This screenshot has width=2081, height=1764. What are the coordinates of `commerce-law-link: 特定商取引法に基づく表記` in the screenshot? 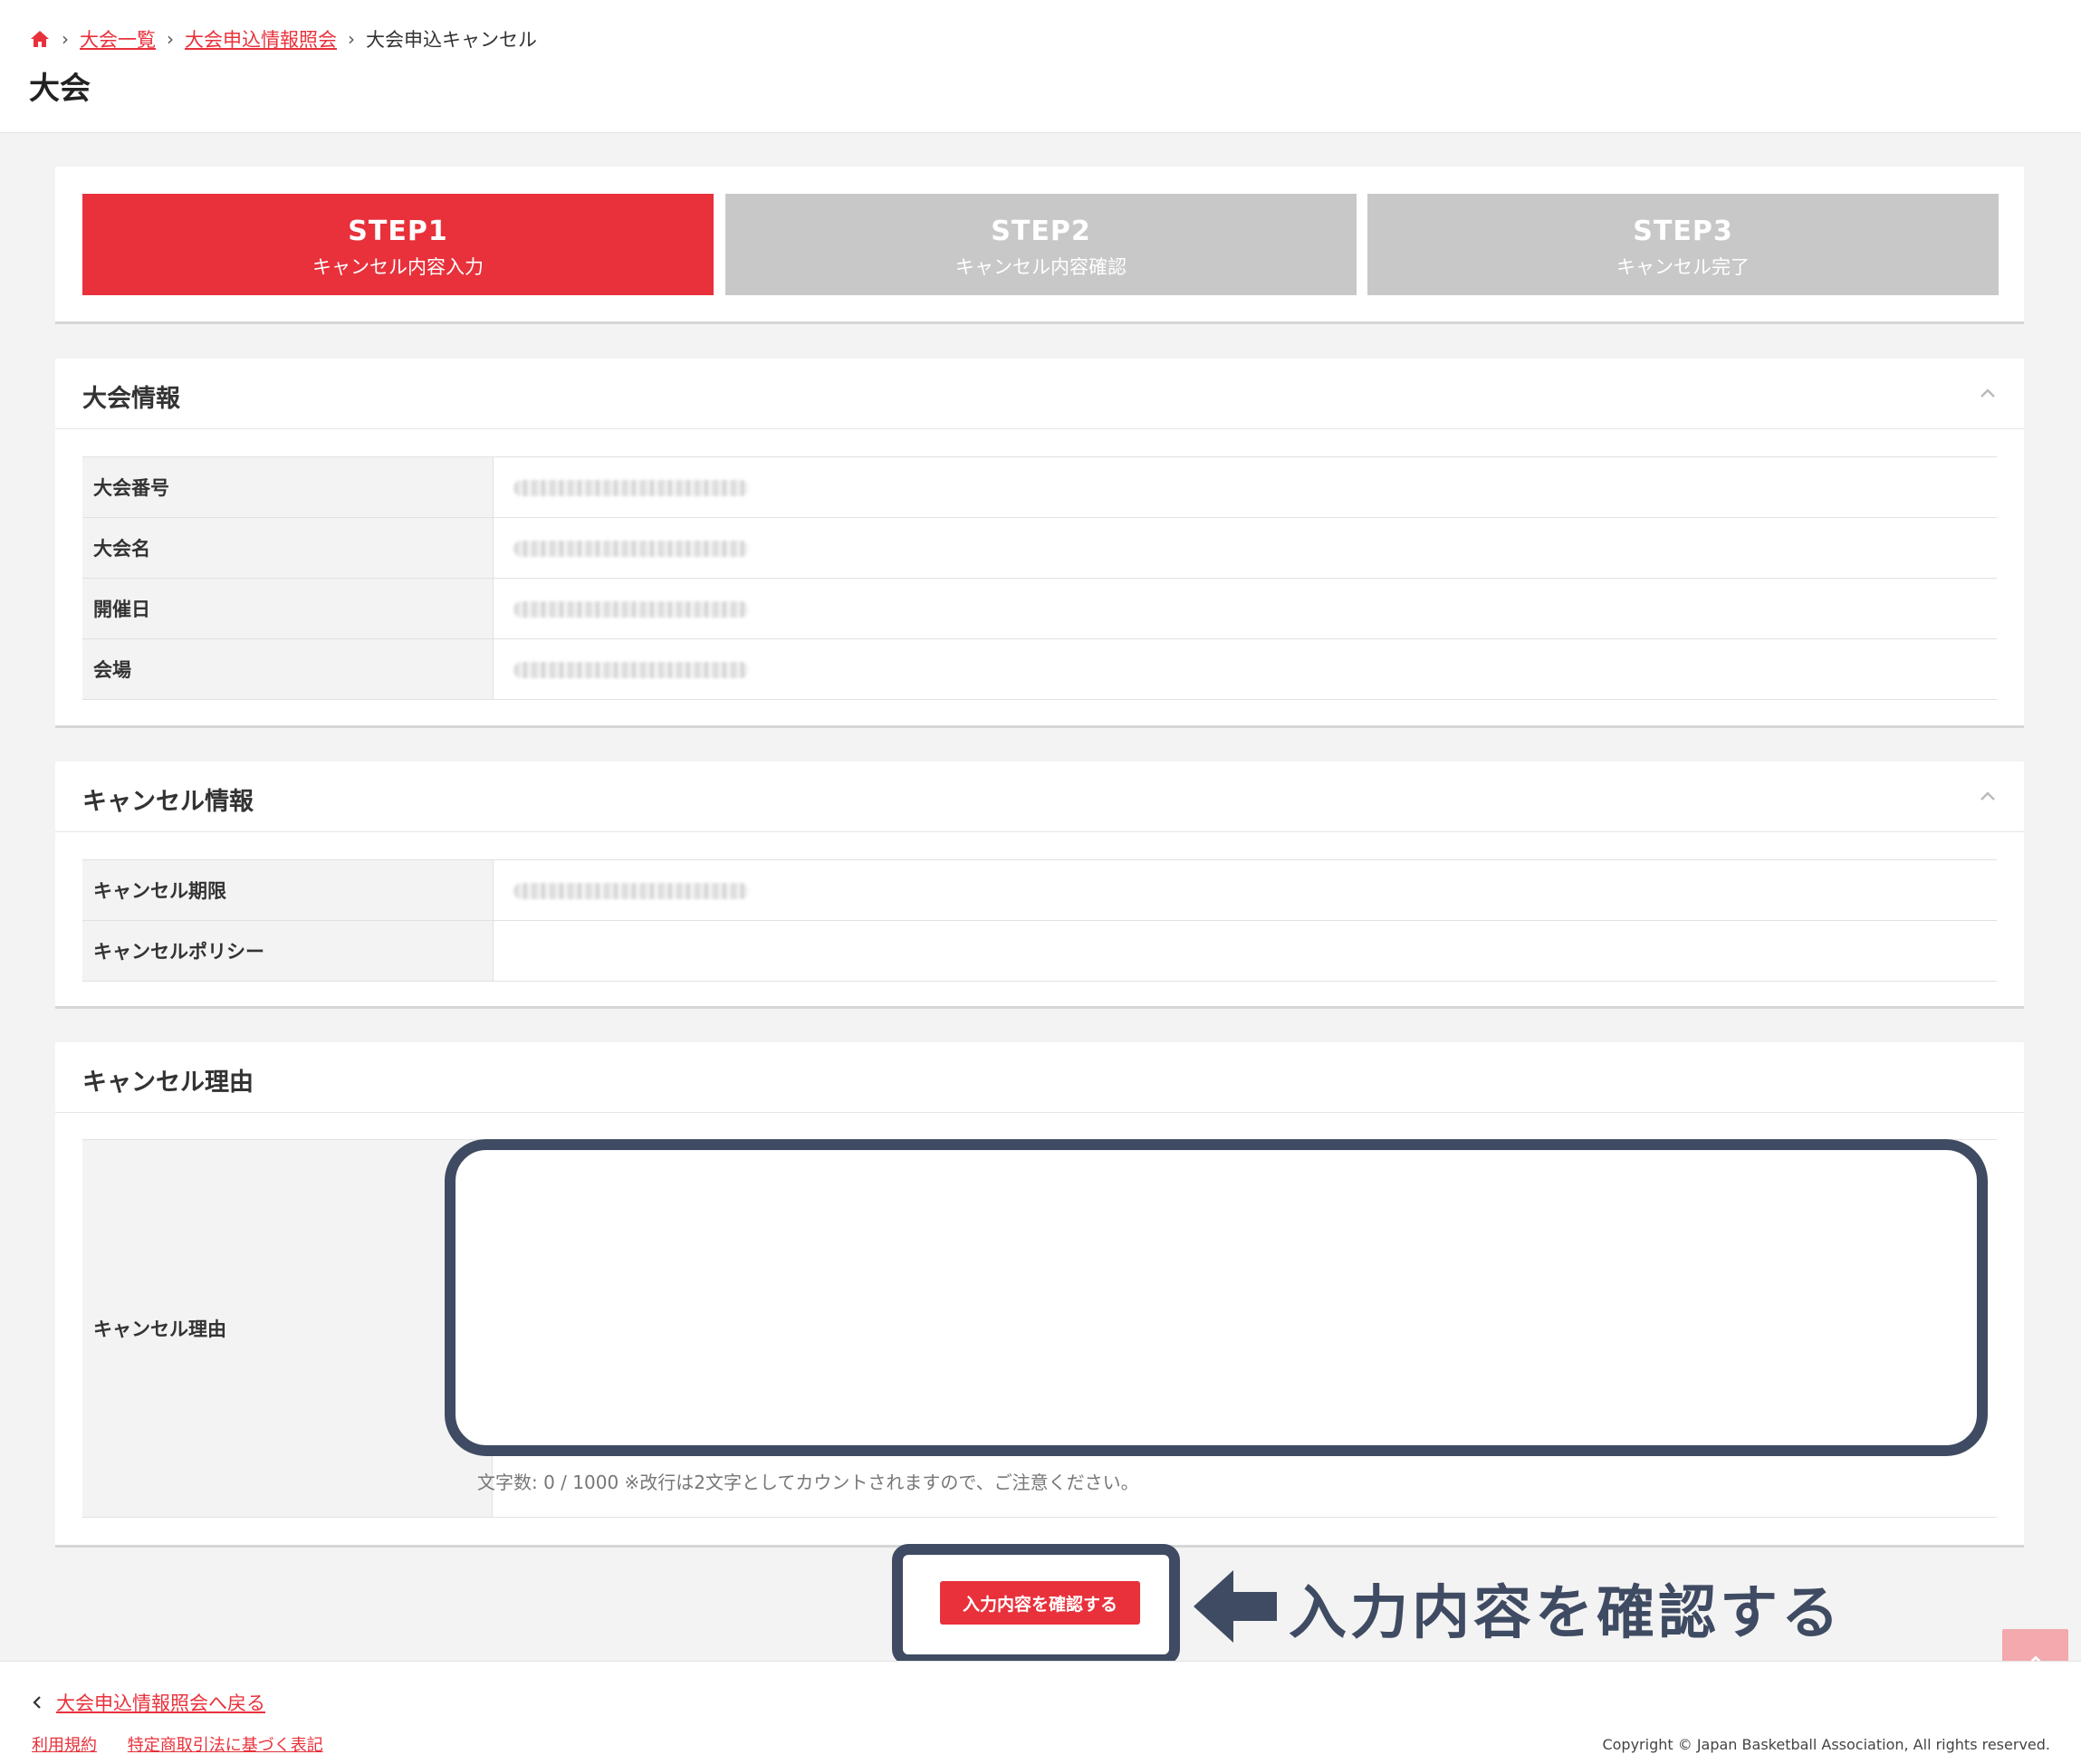 It's located at (225, 1745).